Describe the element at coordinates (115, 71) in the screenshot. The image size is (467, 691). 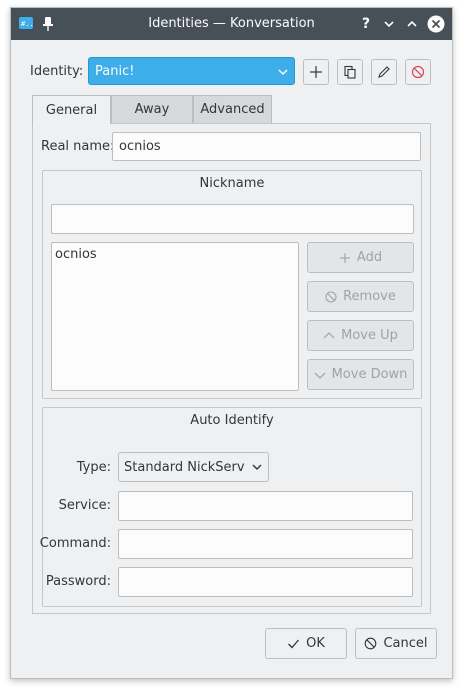
I see `identity-selected-value: Panic!` at that location.